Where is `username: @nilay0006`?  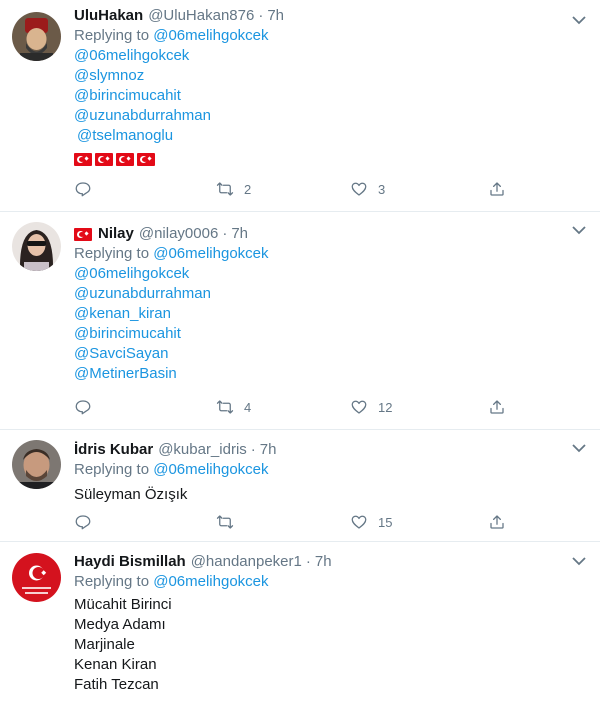
username: @nilay0006 is located at coordinates (178, 234).